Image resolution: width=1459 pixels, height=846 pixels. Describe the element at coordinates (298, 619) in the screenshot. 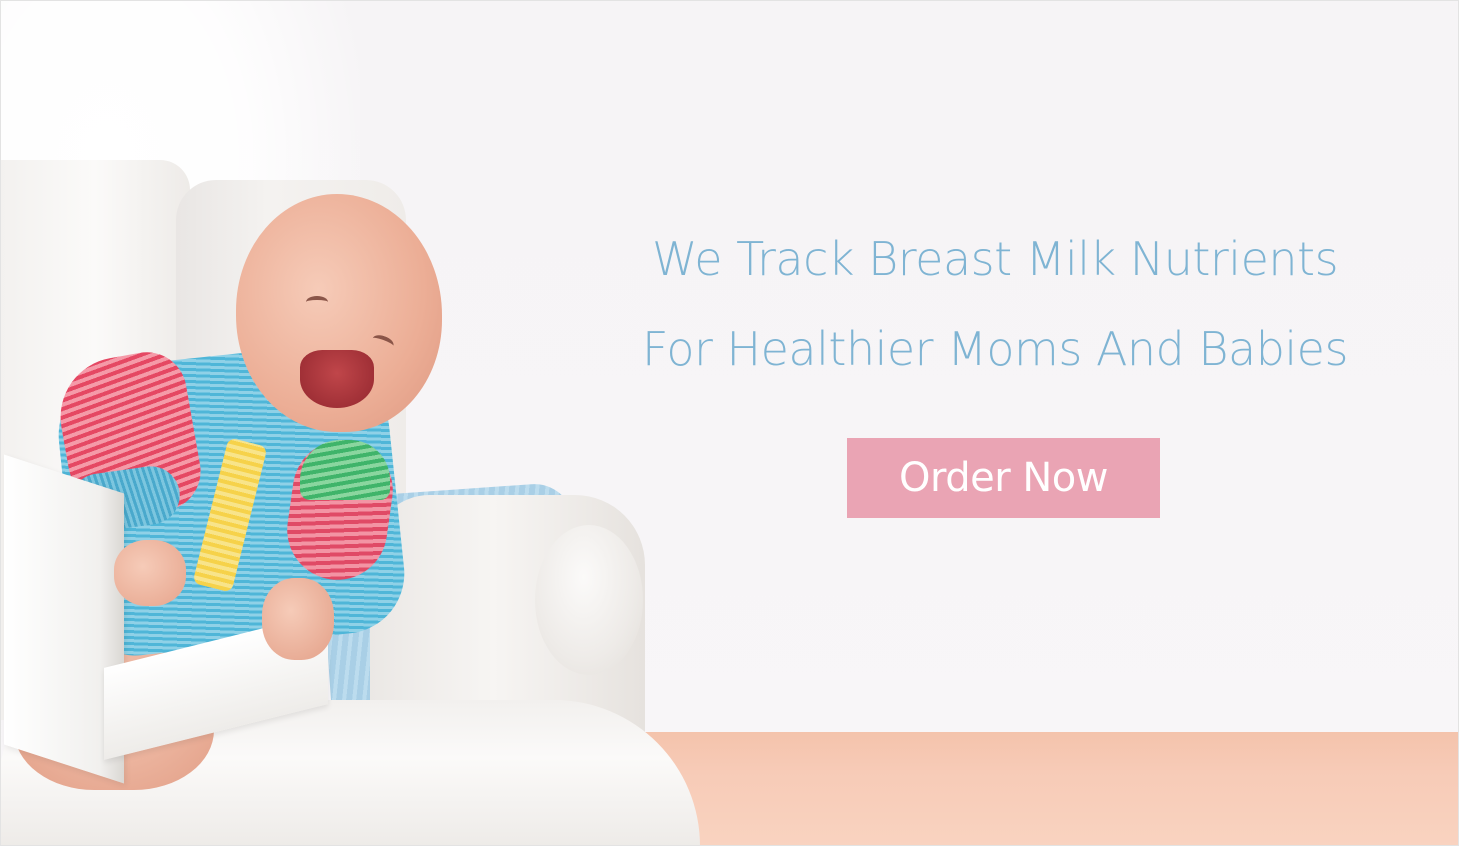

I see `baby-right-hand` at that location.